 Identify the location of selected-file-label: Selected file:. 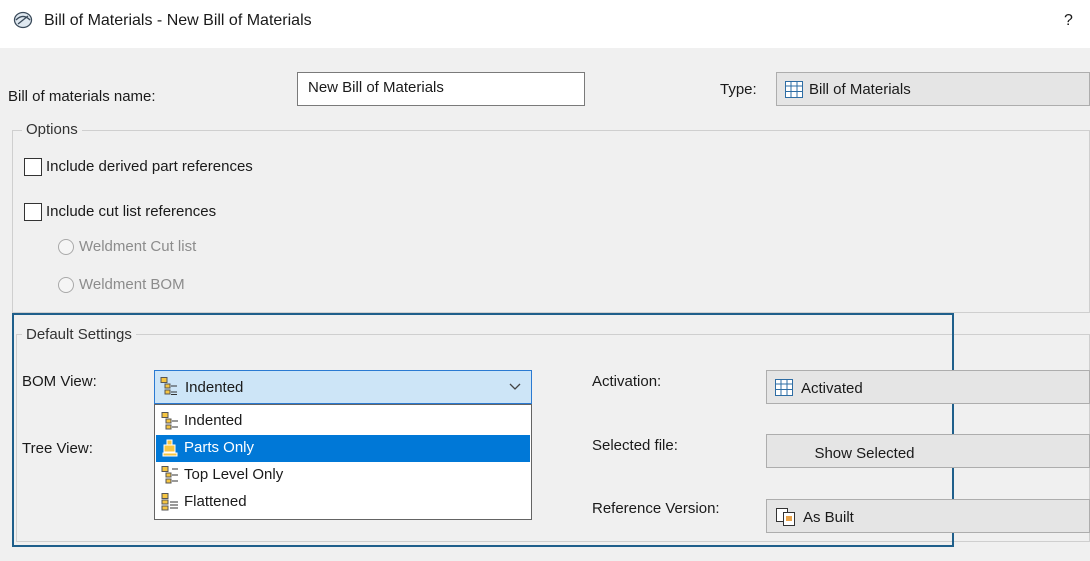
(635, 445).